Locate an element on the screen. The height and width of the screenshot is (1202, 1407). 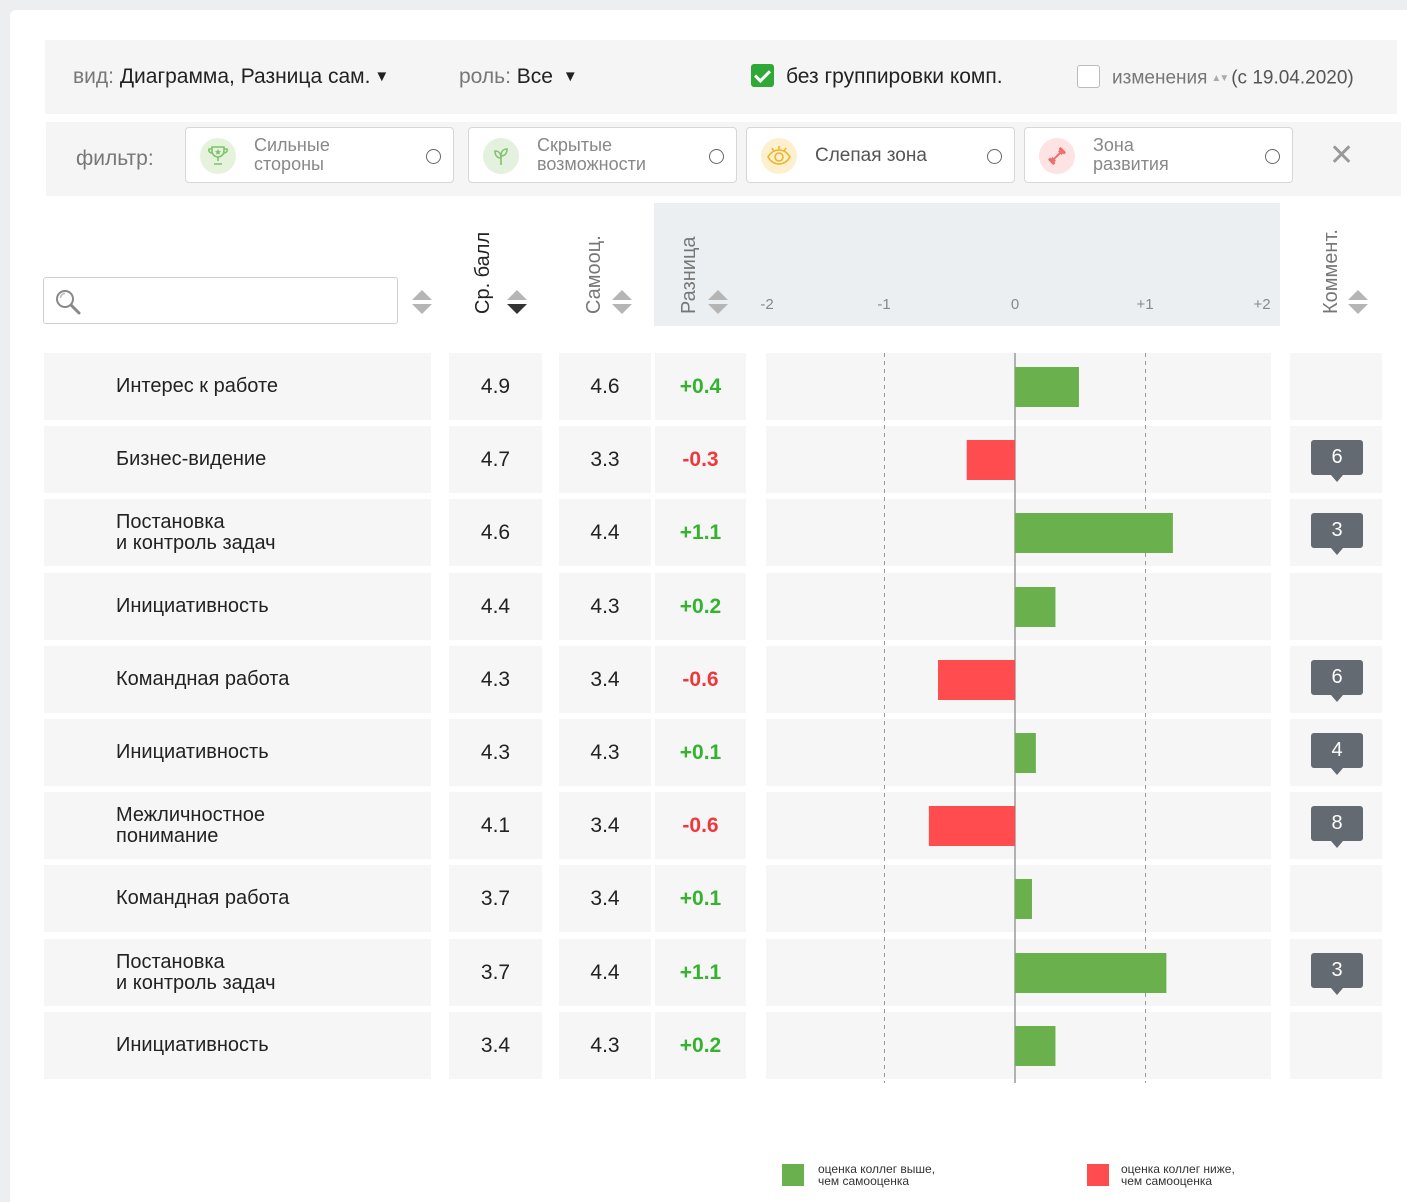
difference-chart is located at coordinates (1028, 718).